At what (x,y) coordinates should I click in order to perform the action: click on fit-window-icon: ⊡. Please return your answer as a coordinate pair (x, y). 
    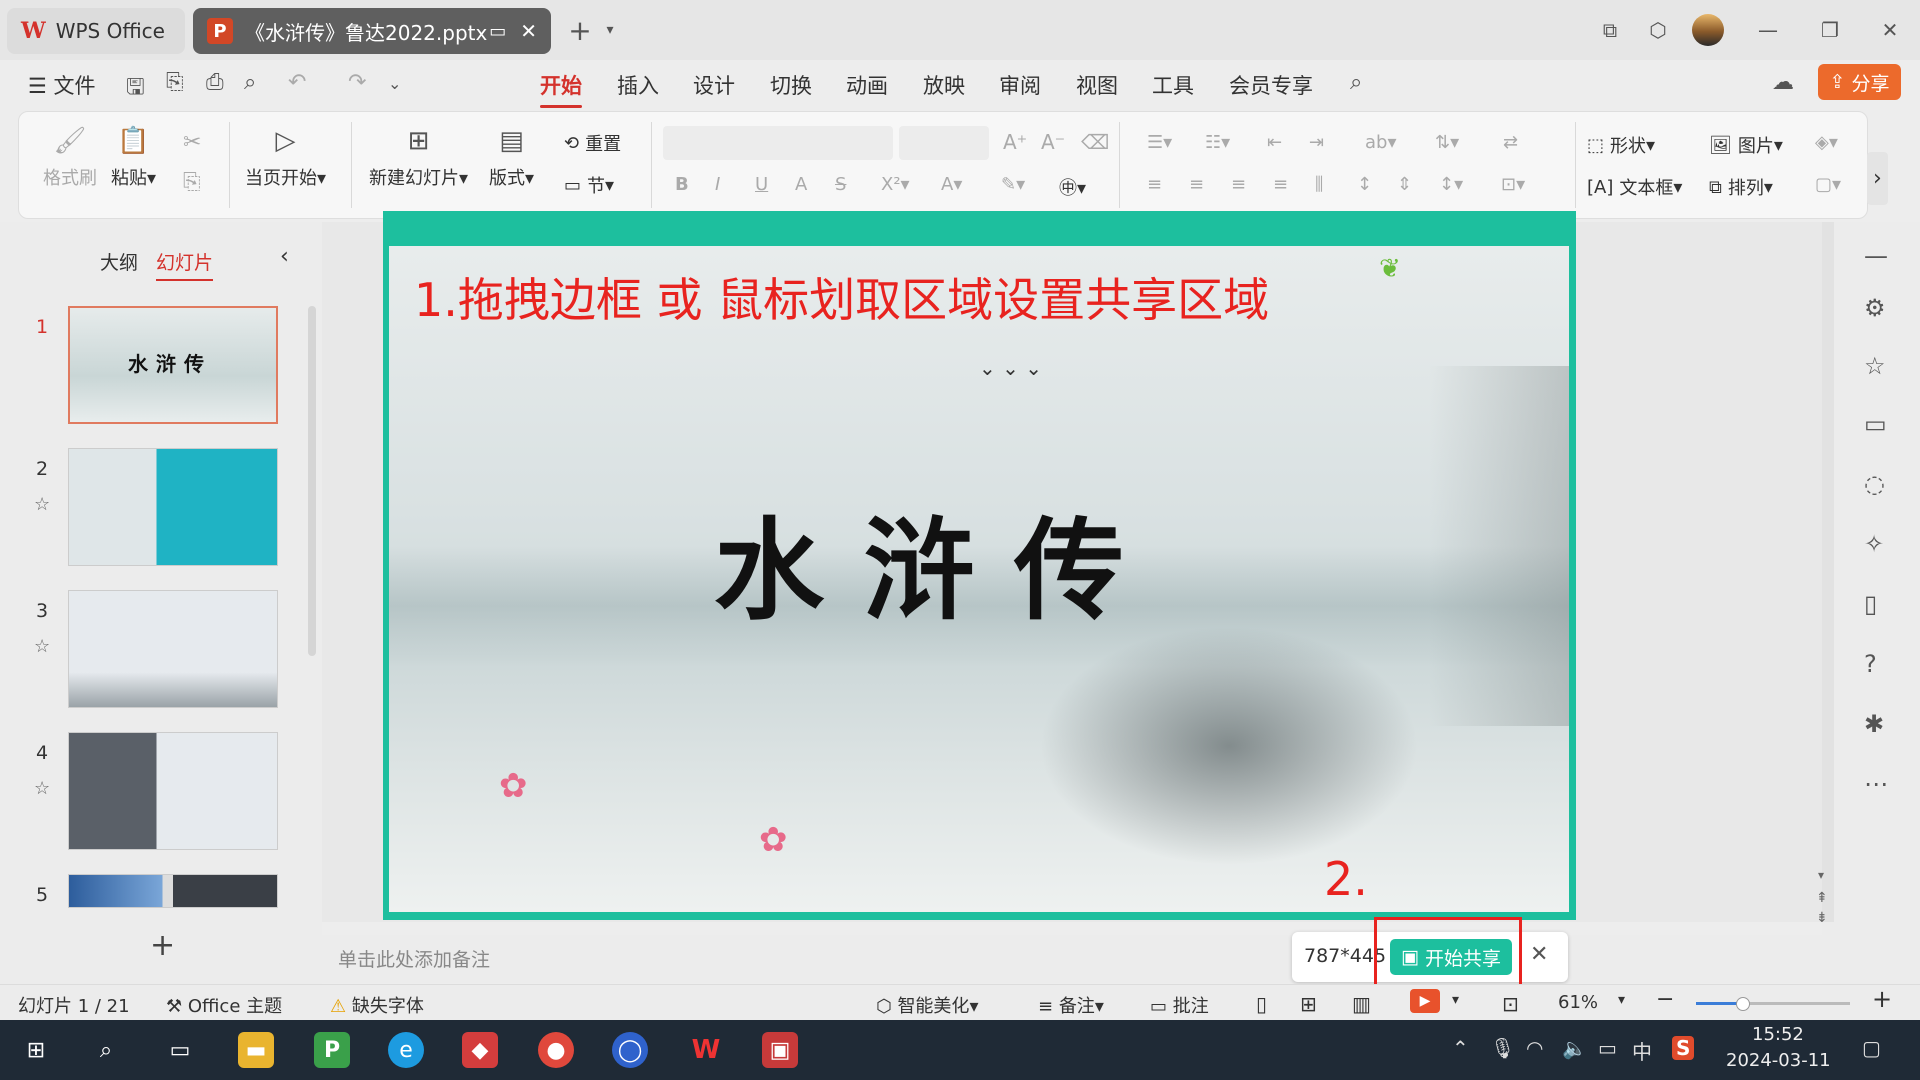
    Looking at the image, I should click on (1510, 1004).